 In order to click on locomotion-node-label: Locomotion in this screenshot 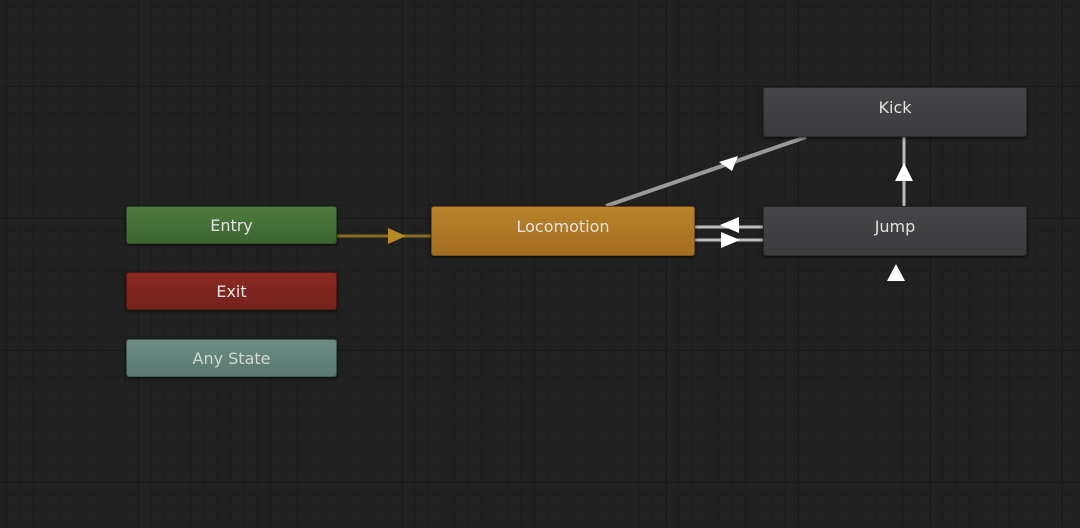, I will do `click(563, 226)`.